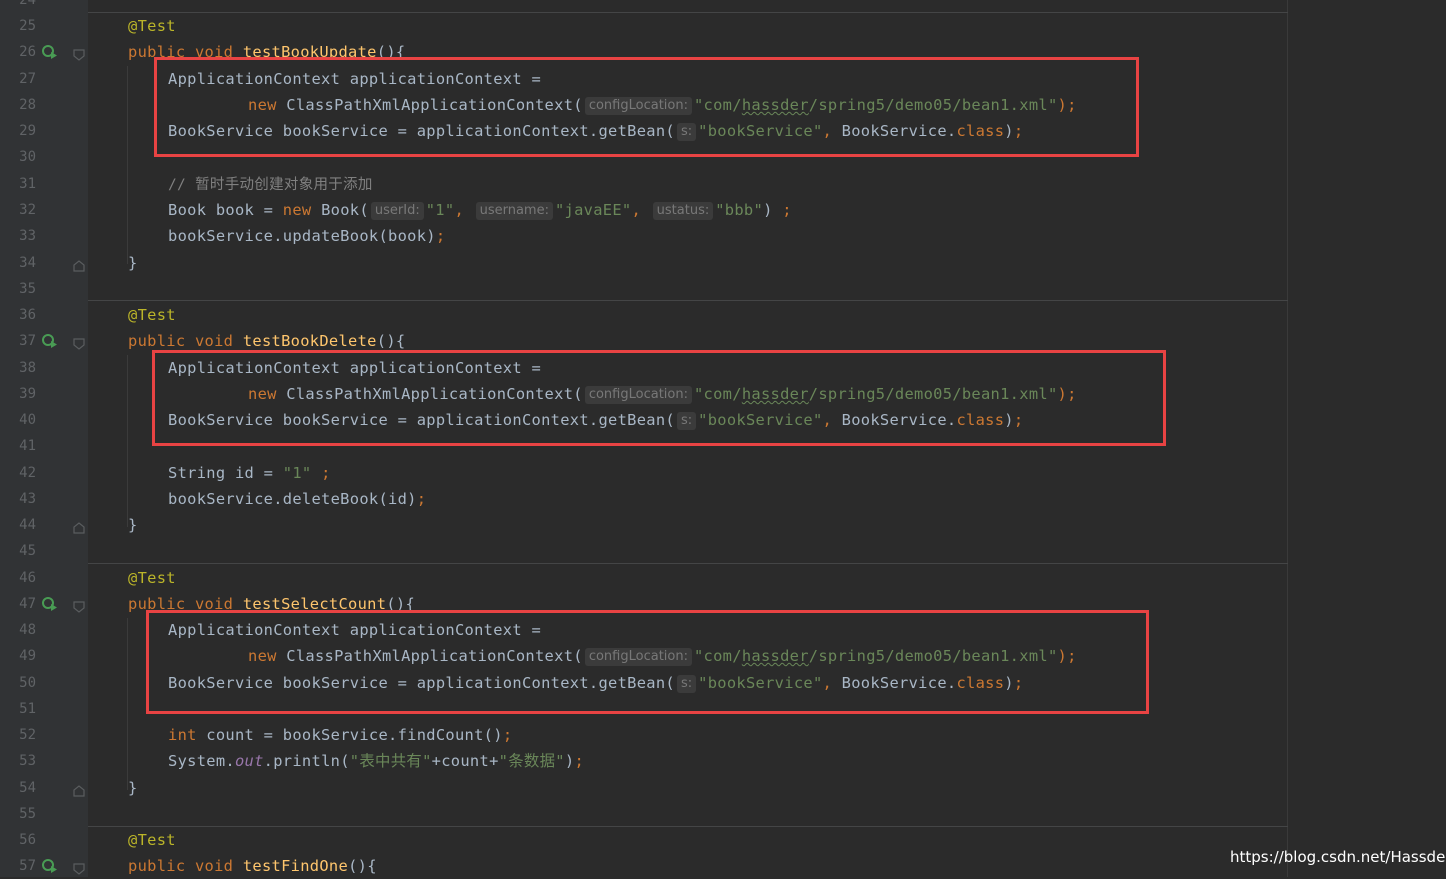 This screenshot has width=1446, height=879. What do you see at coordinates (397, 211) in the screenshot?
I see `param-hint-user-id: userId:` at bounding box center [397, 211].